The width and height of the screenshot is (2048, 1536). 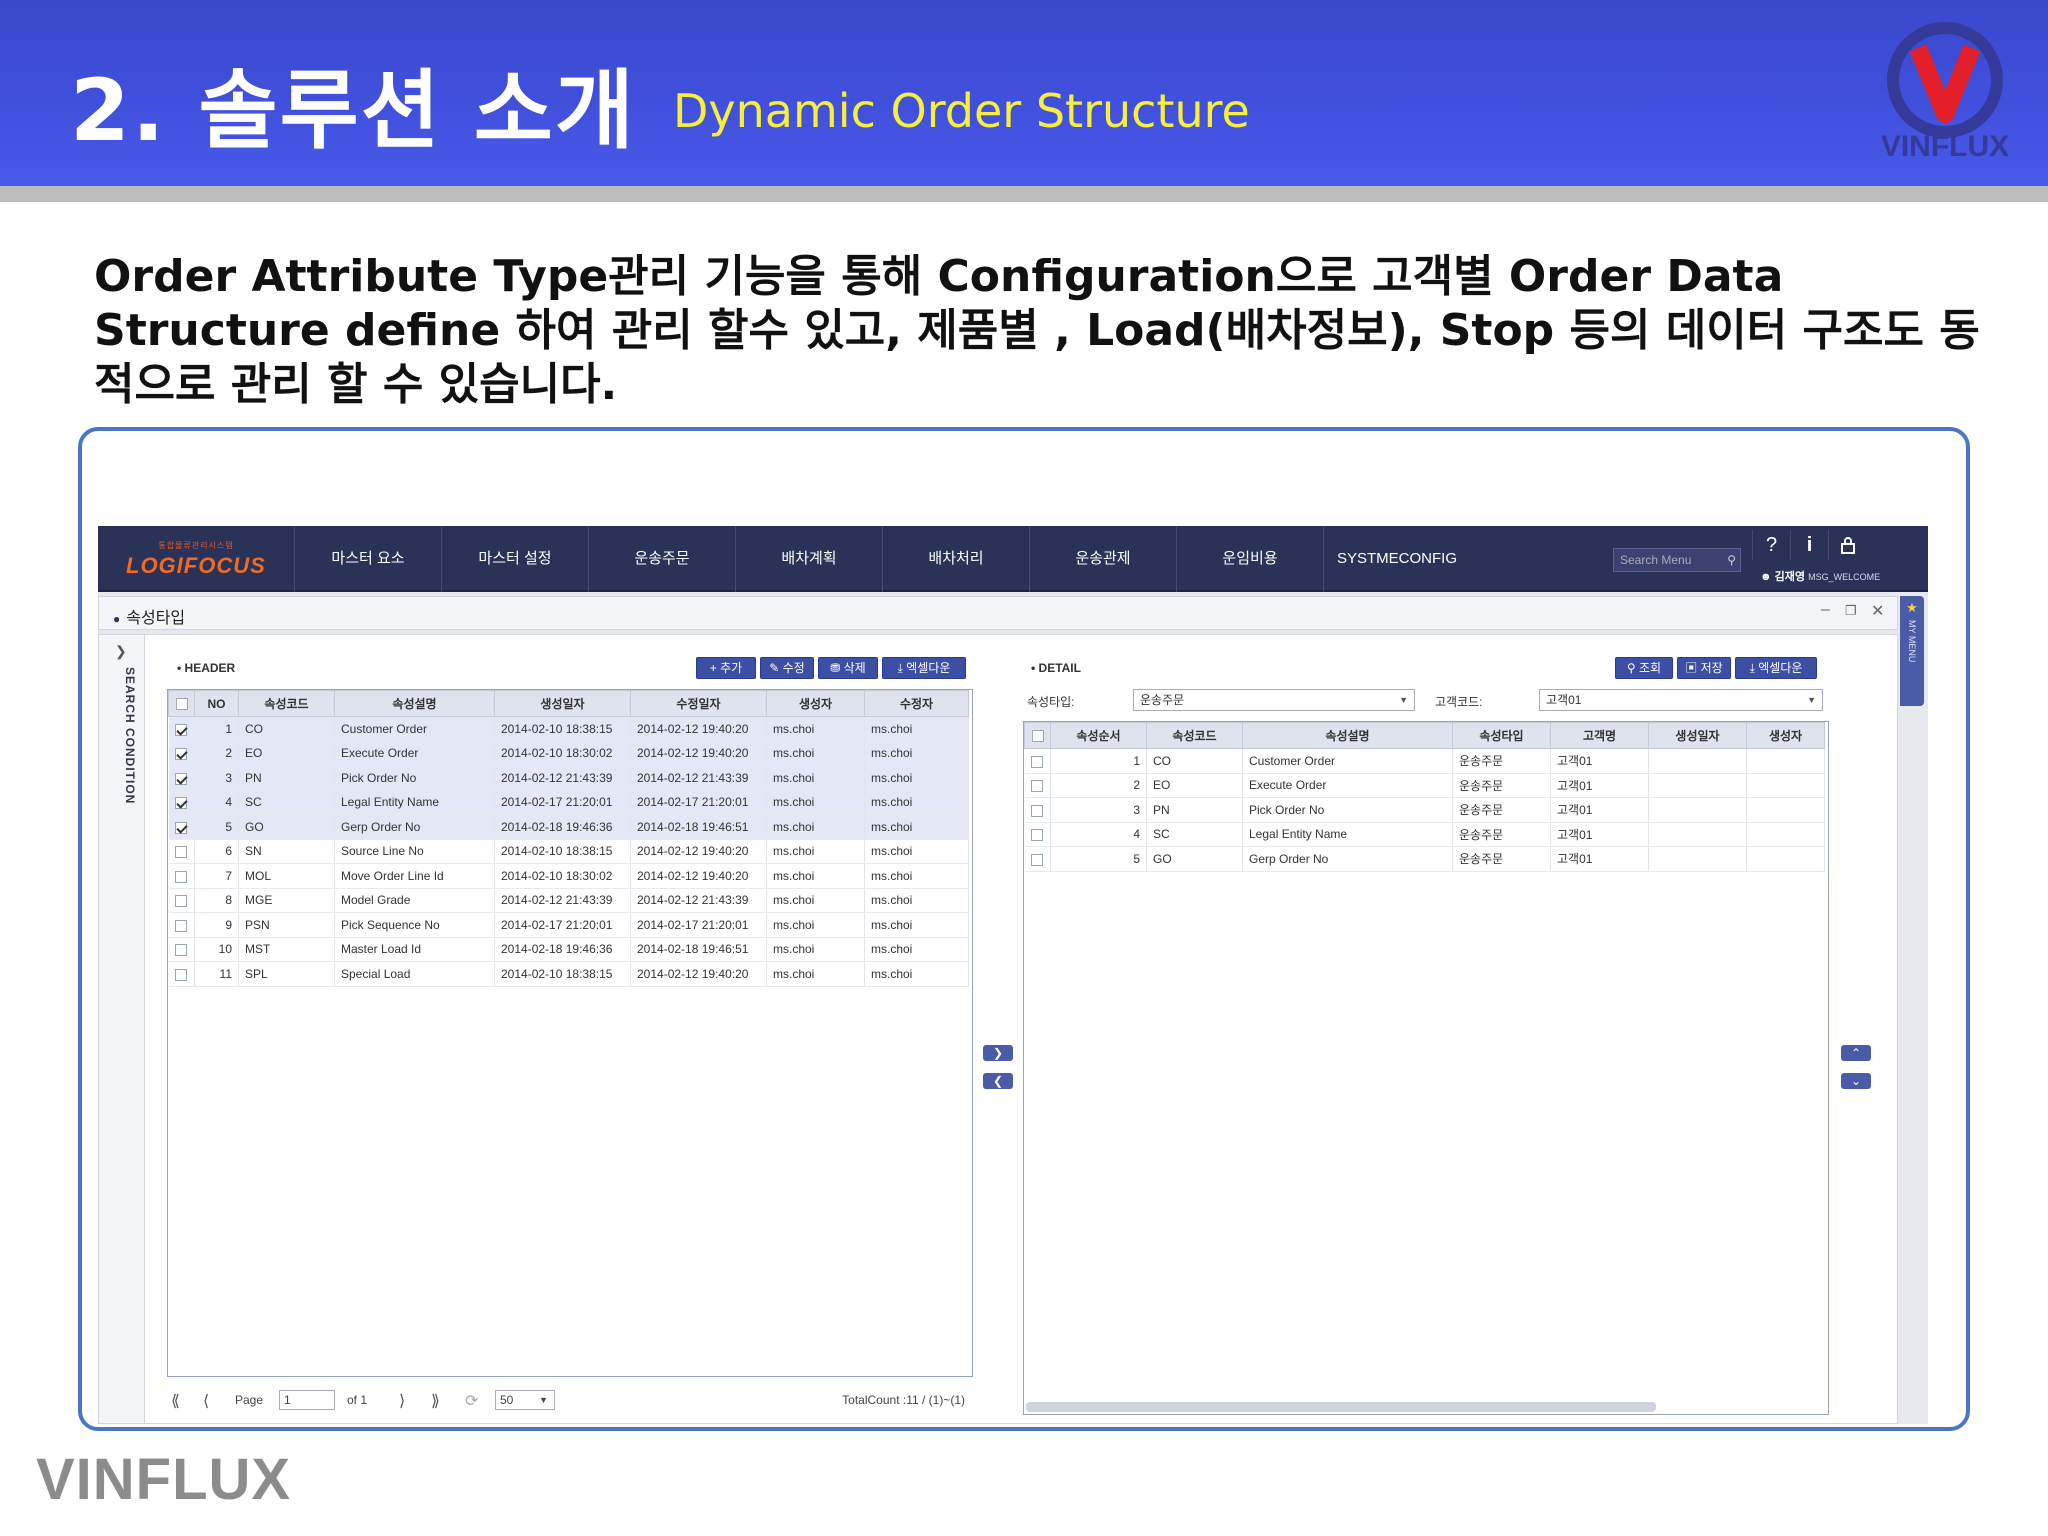 I want to click on search-menu-input: Search Menu ⚲, so click(x=1677, y=560).